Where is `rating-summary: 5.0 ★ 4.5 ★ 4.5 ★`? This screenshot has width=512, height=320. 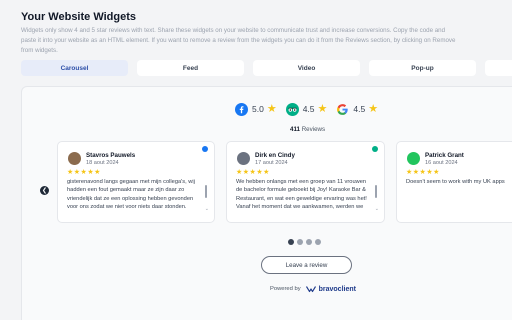 rating-summary: 5.0 ★ 4.5 ★ 4.5 ★ is located at coordinates (311, 109).